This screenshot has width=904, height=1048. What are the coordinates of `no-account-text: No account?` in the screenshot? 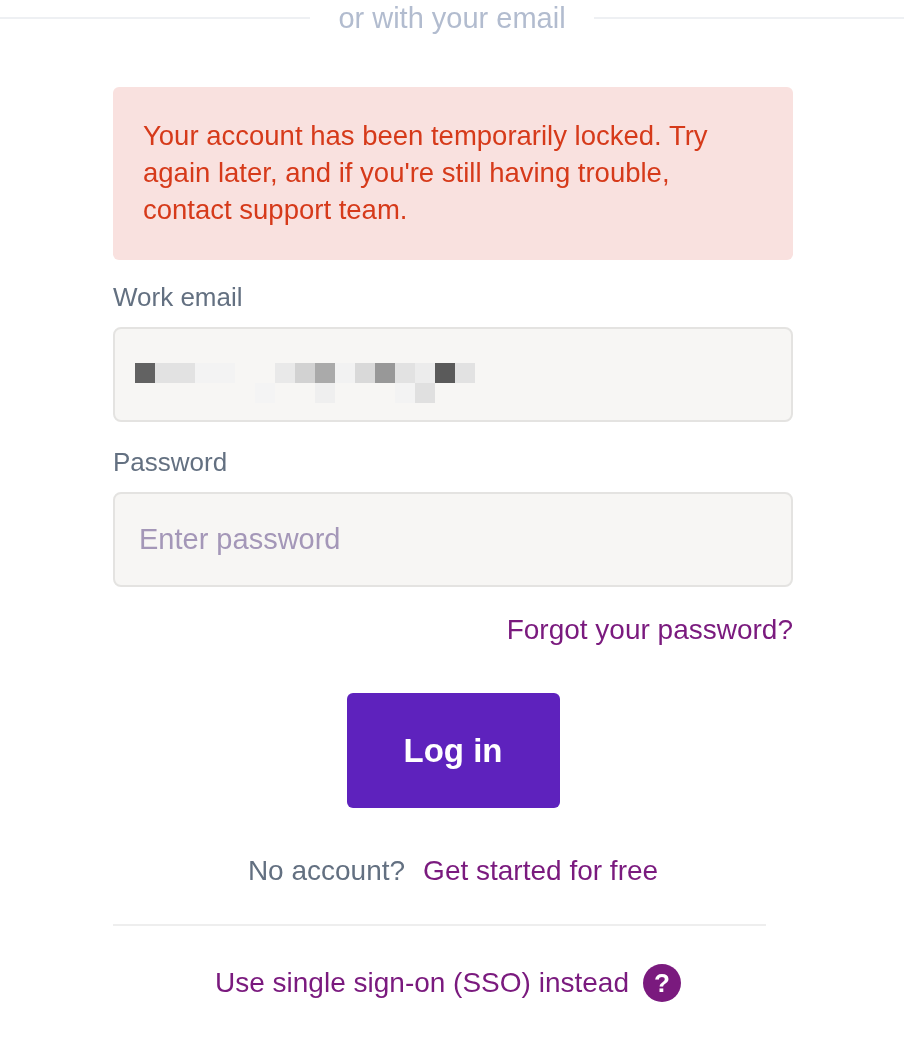 It's located at (326, 871).